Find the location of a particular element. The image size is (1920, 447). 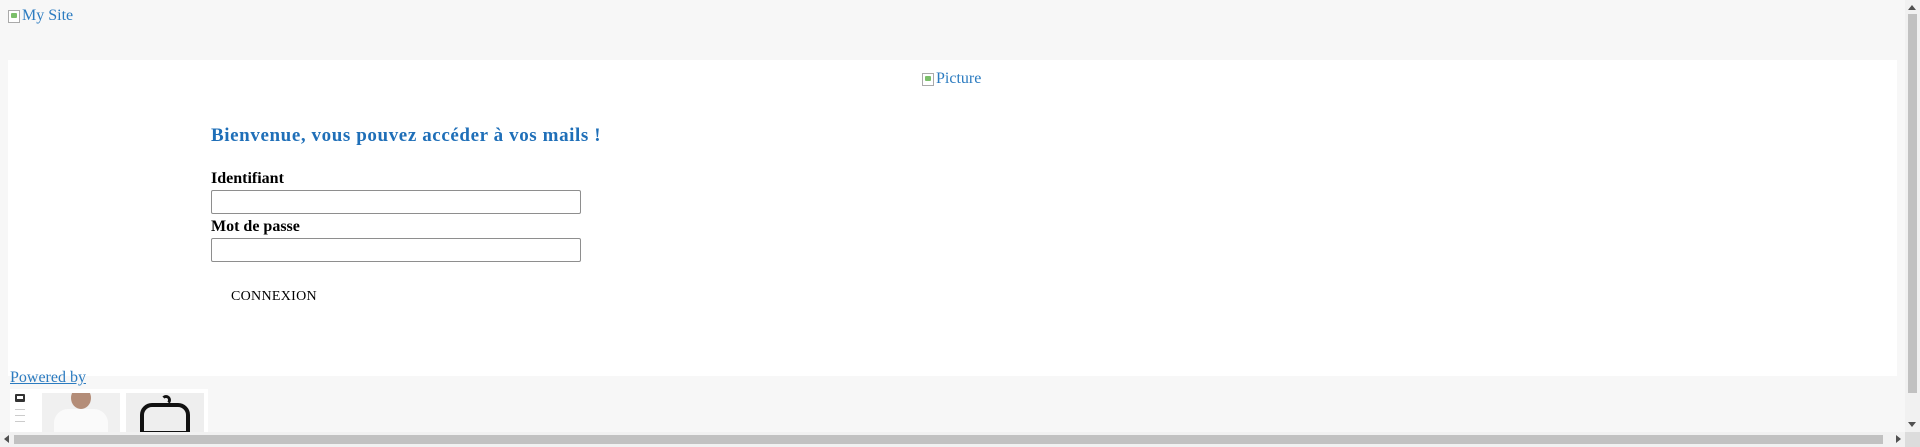

scroll-left-icon is located at coordinates (6, 439).